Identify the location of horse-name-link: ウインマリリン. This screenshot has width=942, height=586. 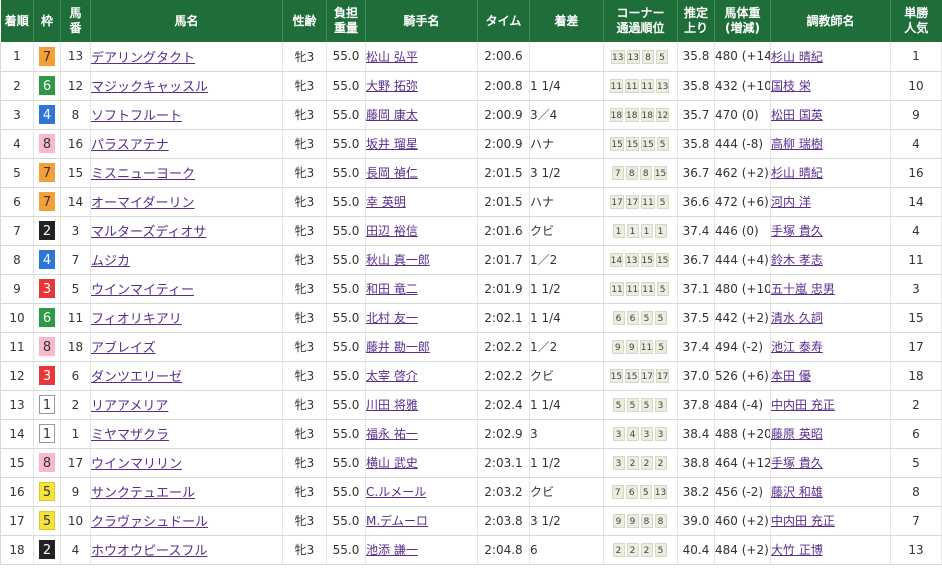
(136, 464).